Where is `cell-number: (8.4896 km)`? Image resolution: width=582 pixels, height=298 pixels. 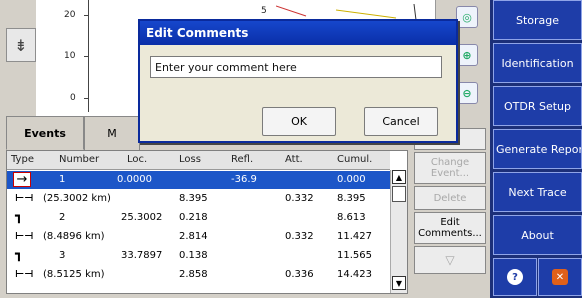
cell-number: (8.4896 km) is located at coordinates (74, 236).